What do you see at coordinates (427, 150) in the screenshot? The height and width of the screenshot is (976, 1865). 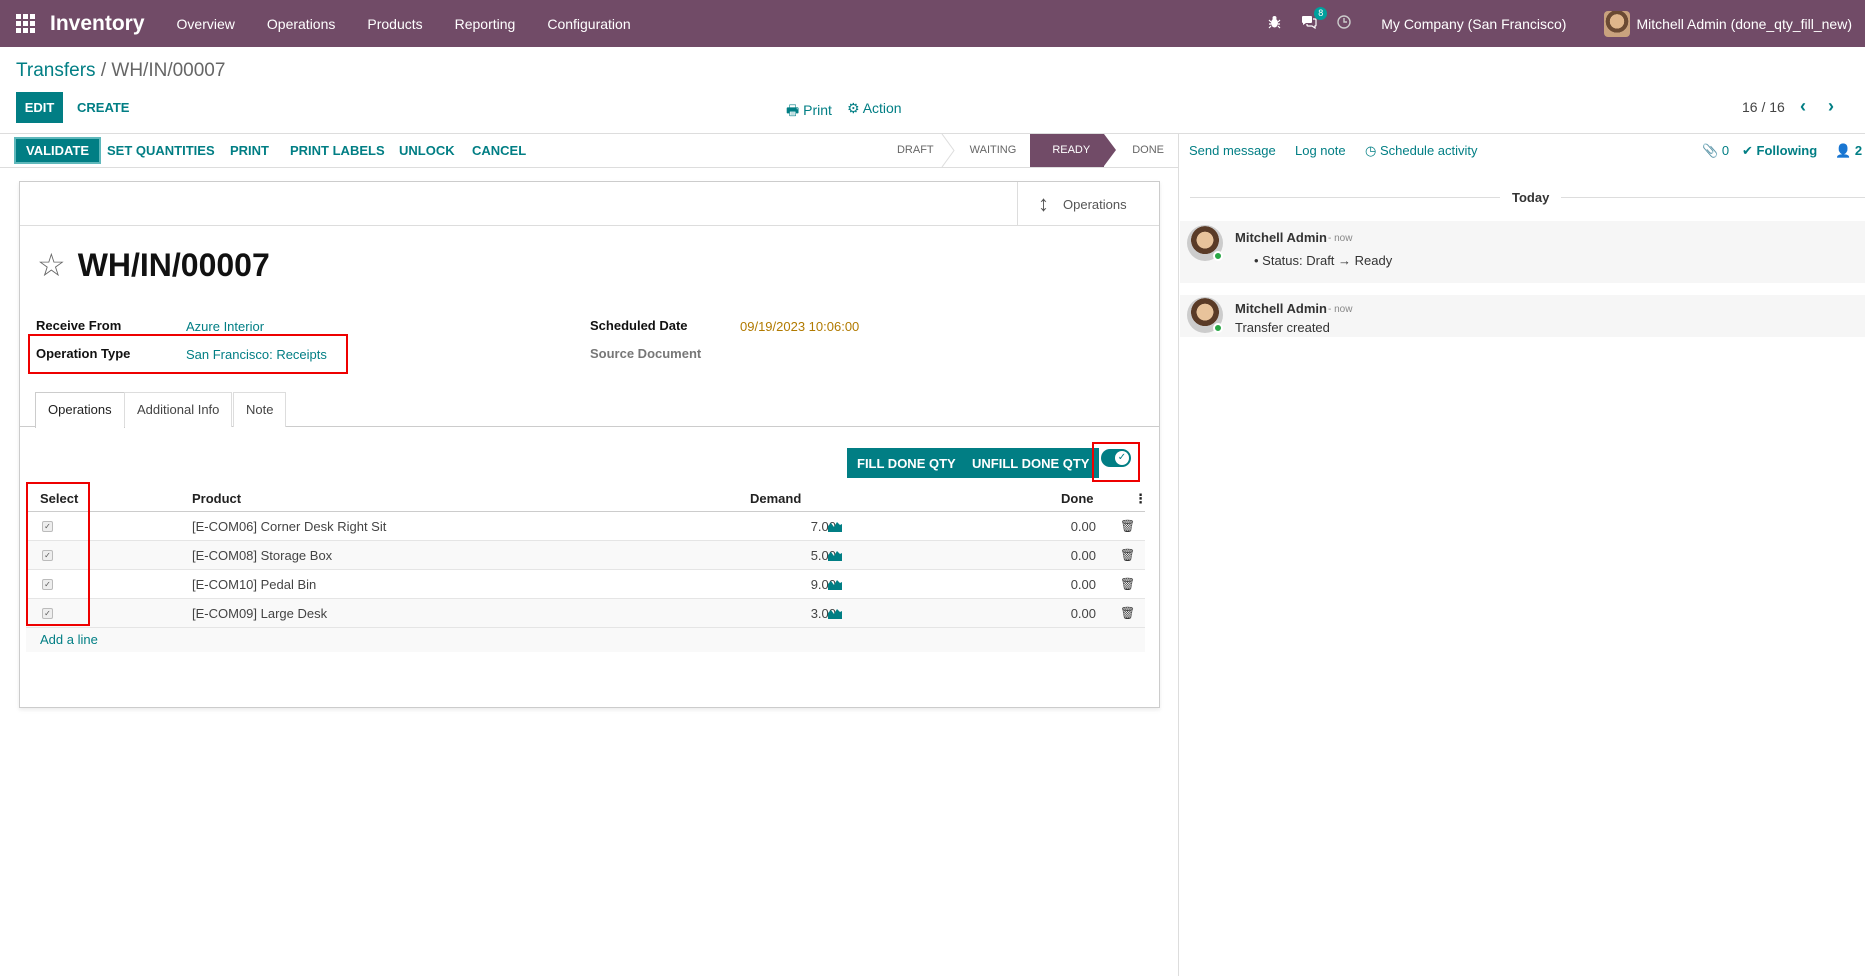 I see `unlock-button: UNLOCK` at bounding box center [427, 150].